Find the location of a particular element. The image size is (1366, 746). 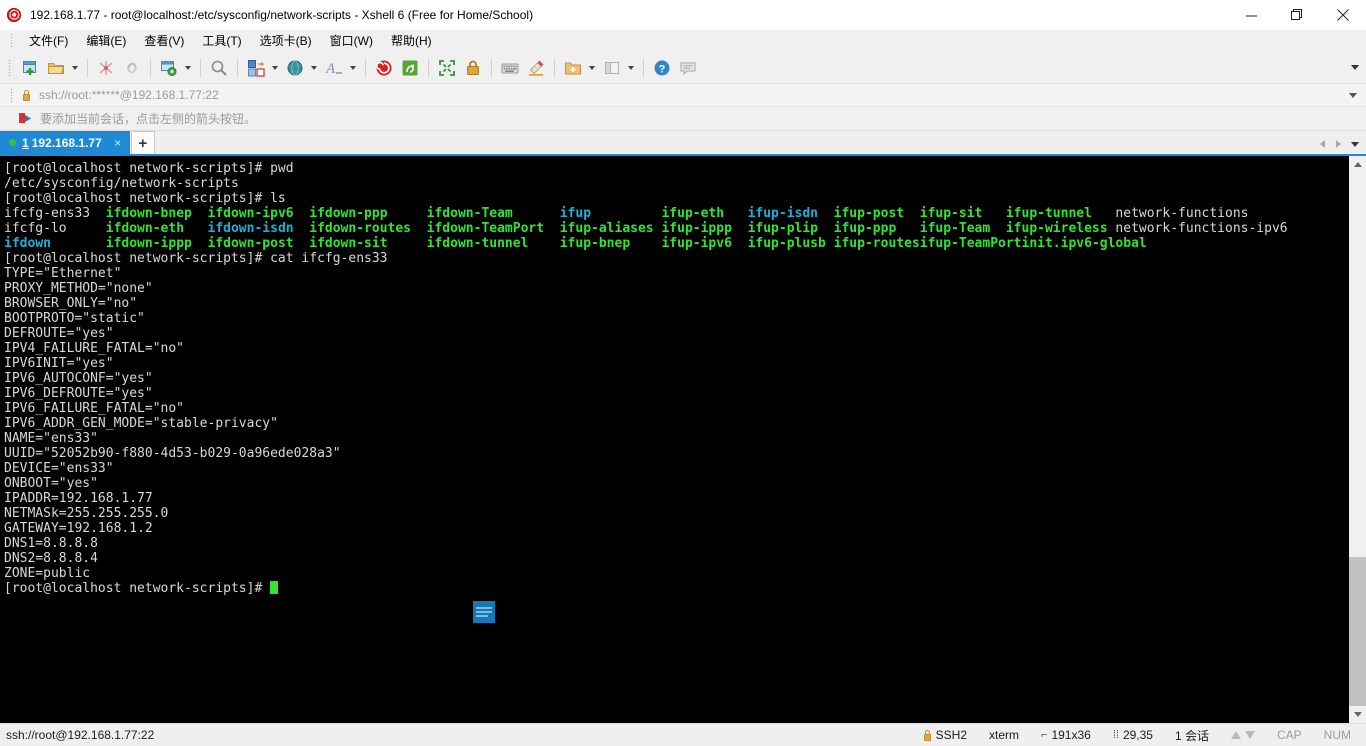

terminal-line: /etc/sysconfig/network-scripts is located at coordinates (676, 183).